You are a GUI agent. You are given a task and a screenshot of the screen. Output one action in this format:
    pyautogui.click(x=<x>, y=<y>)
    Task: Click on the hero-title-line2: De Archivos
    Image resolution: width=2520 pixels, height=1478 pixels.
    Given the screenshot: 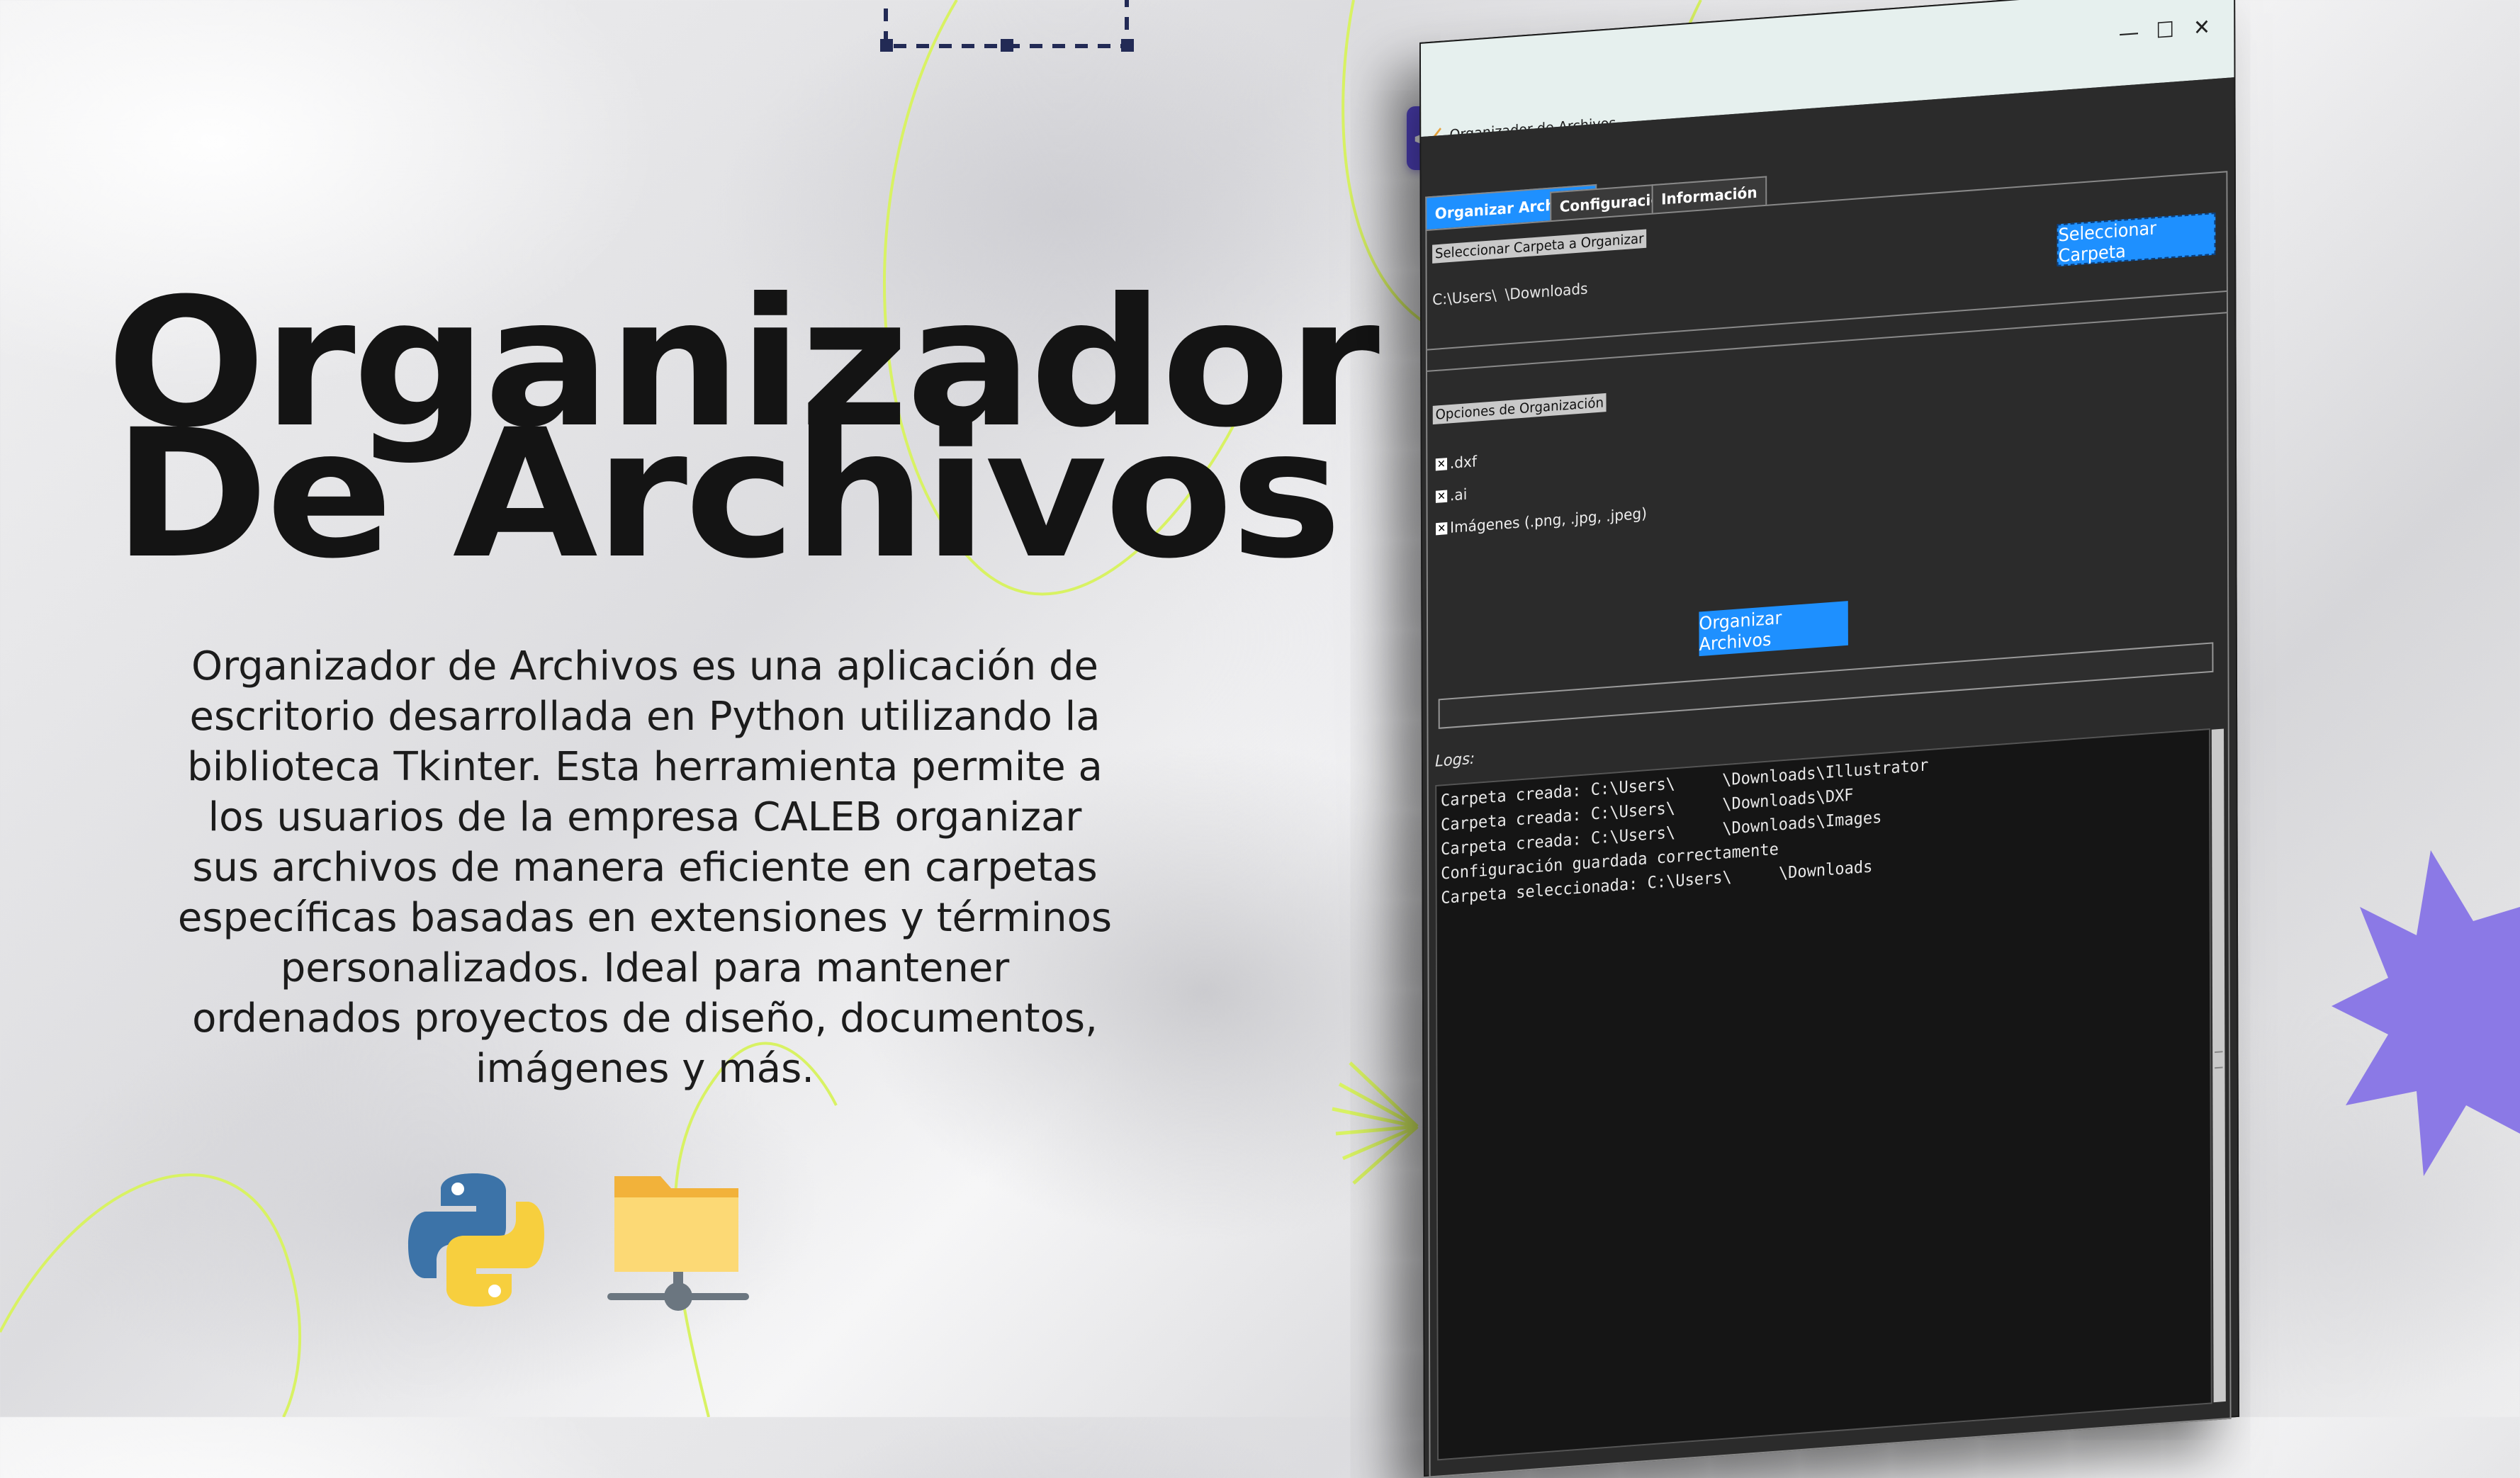 What is the action you would take?
    pyautogui.click(x=727, y=494)
    